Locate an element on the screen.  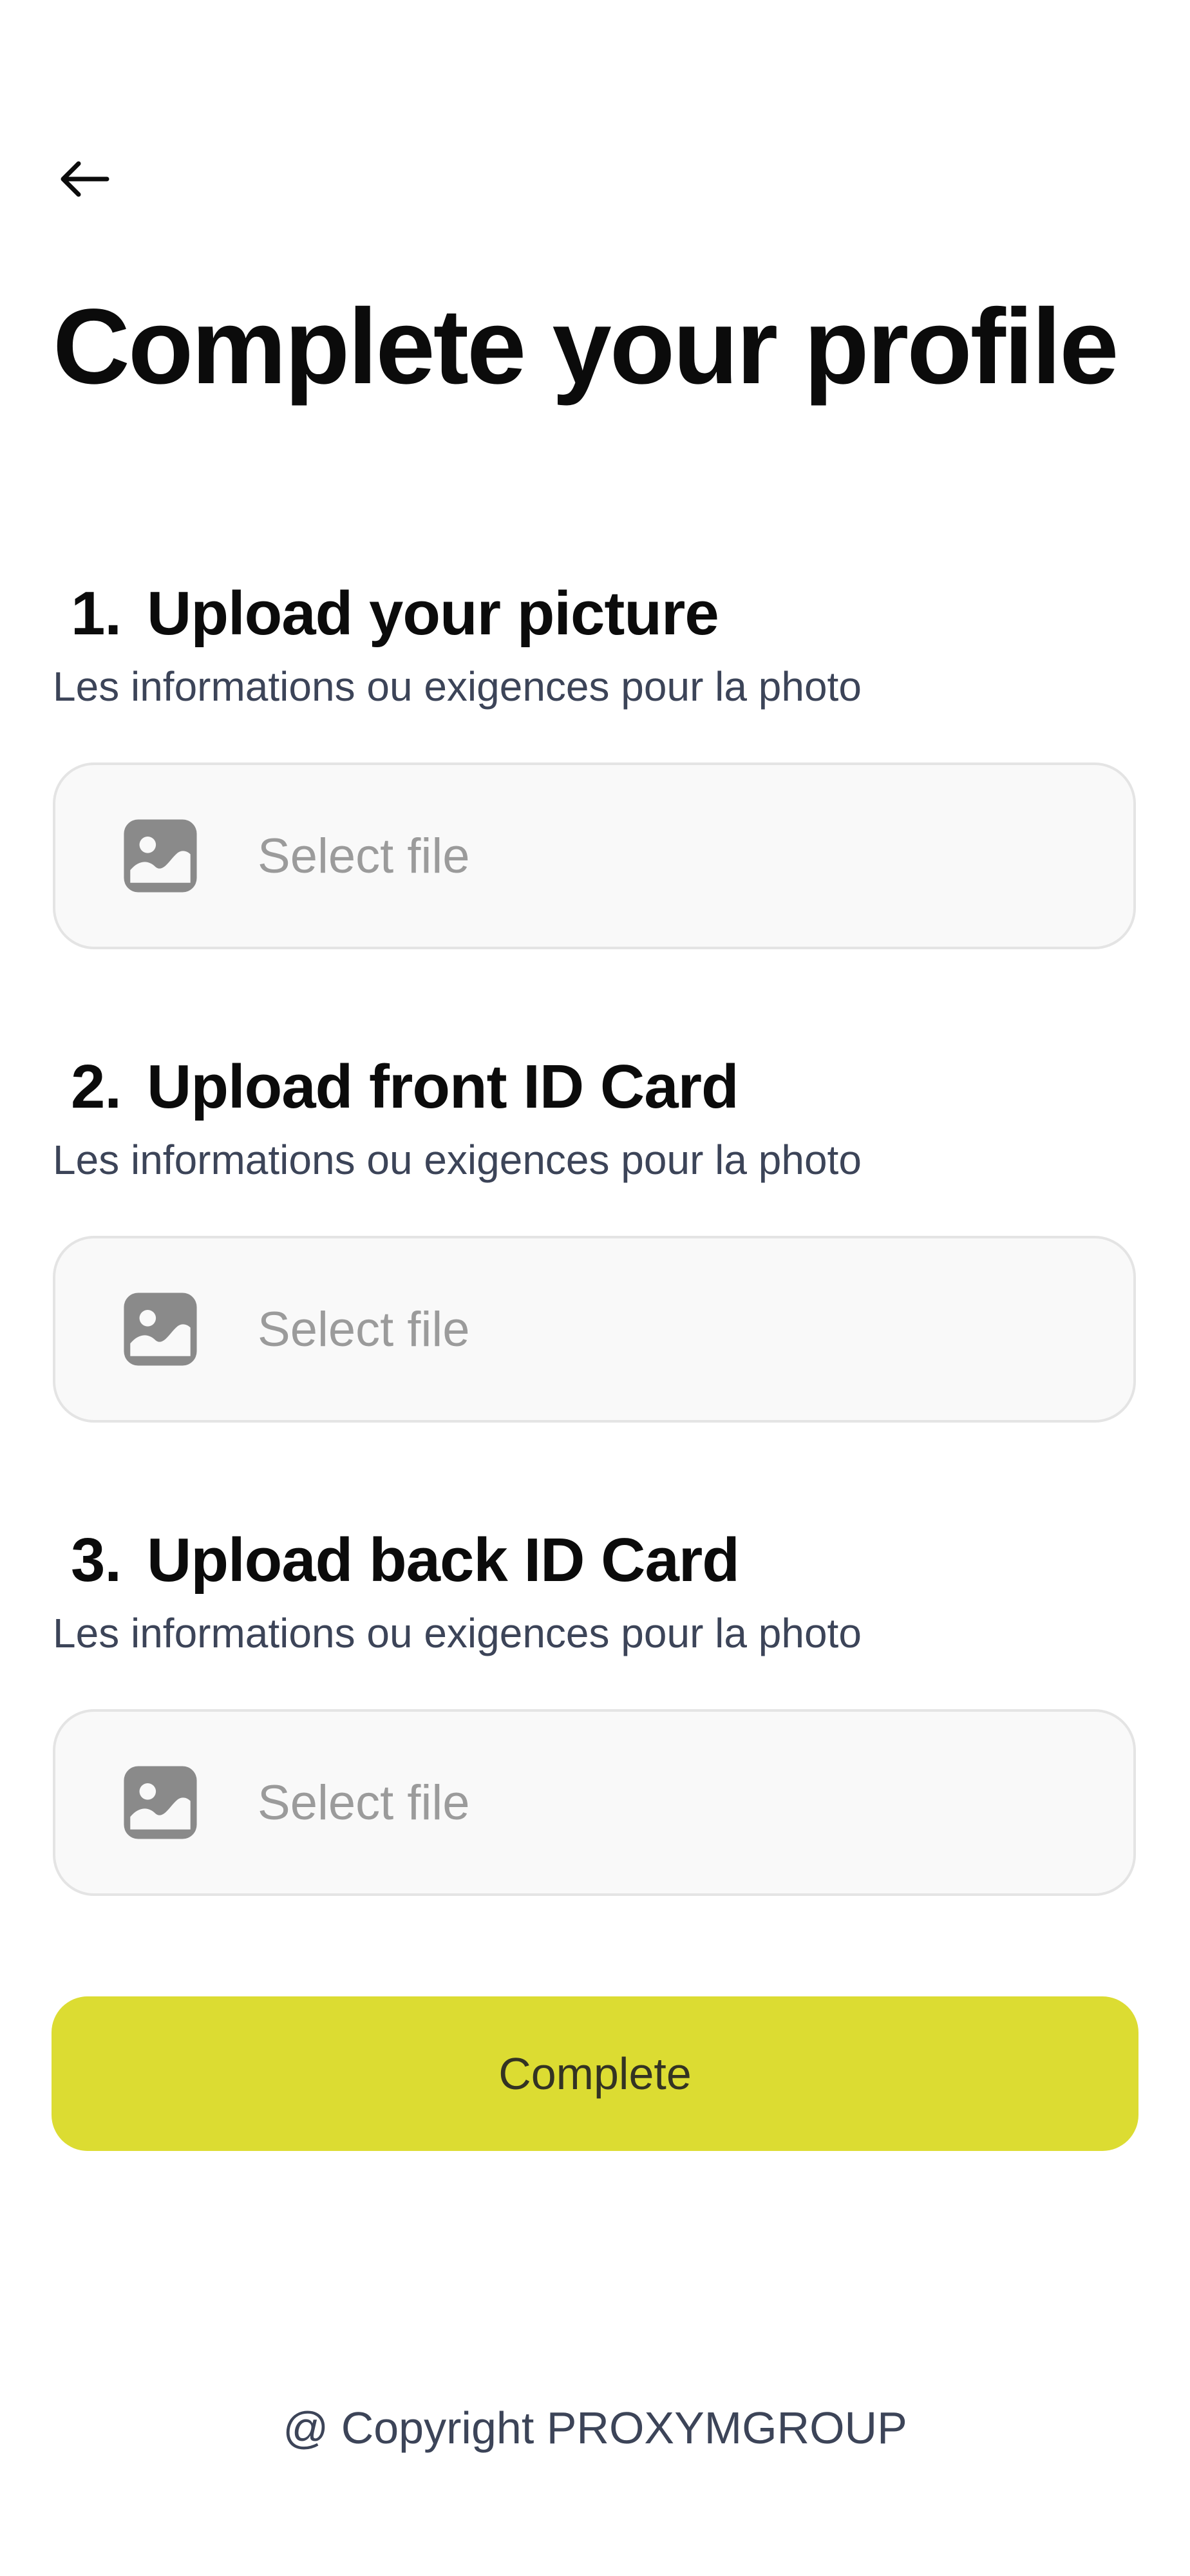
back-button is located at coordinates (84, 179).